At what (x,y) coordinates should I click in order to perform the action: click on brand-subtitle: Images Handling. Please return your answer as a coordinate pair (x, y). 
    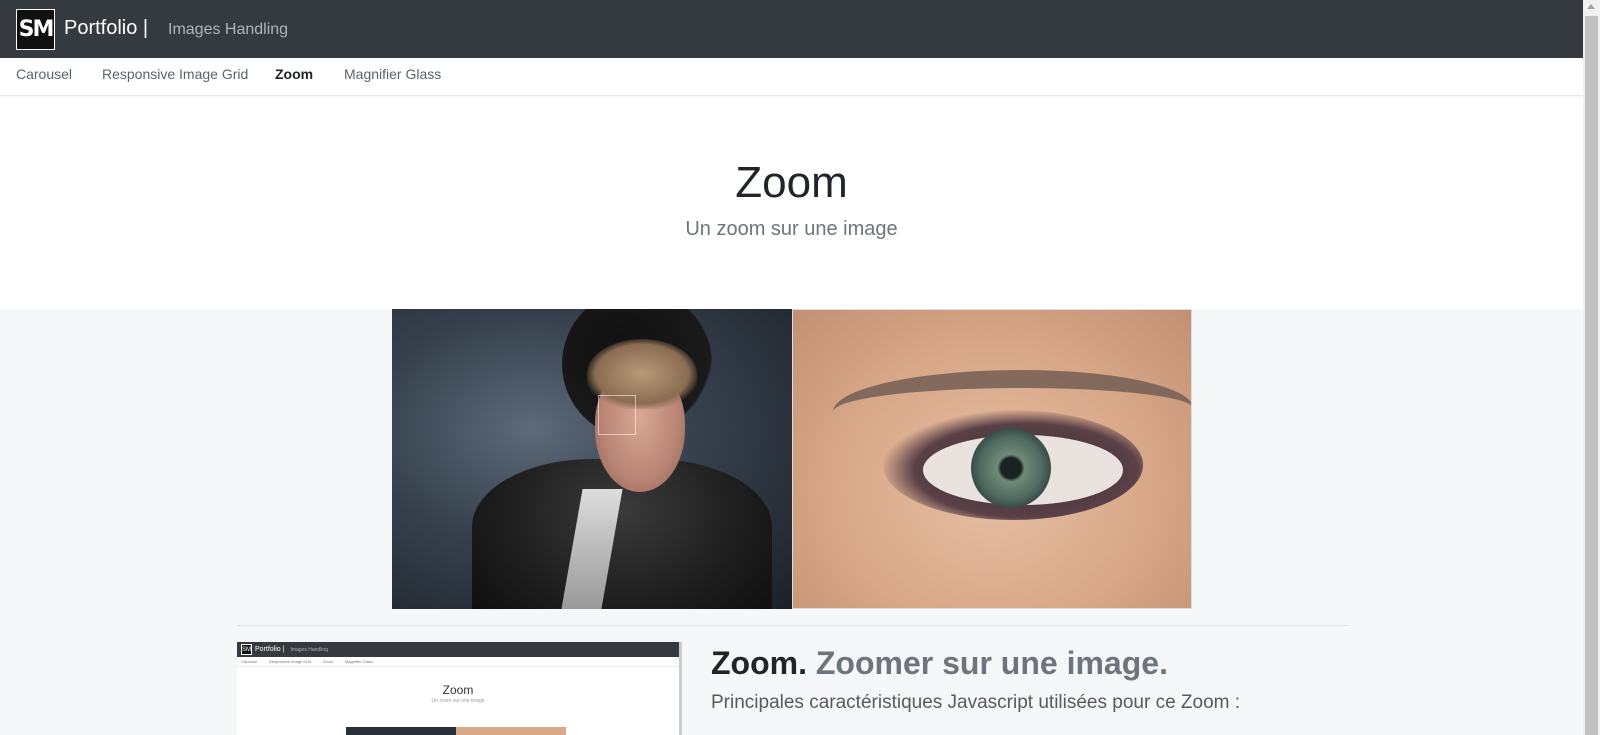
    Looking at the image, I should click on (228, 29).